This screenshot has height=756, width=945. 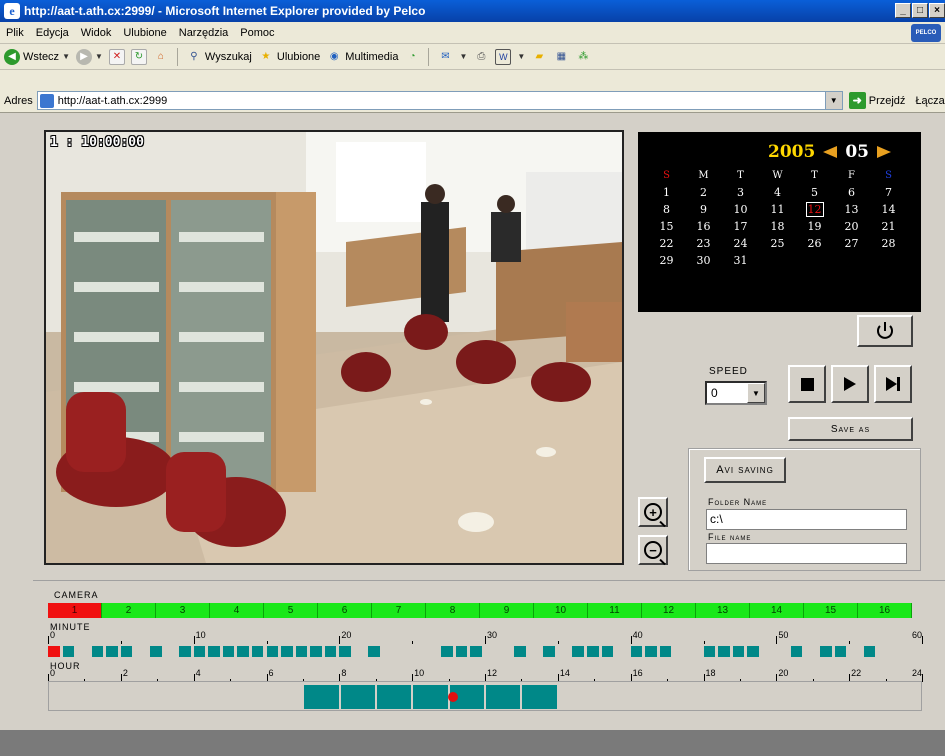 I want to click on calendar-day: 9, so click(x=703, y=209).